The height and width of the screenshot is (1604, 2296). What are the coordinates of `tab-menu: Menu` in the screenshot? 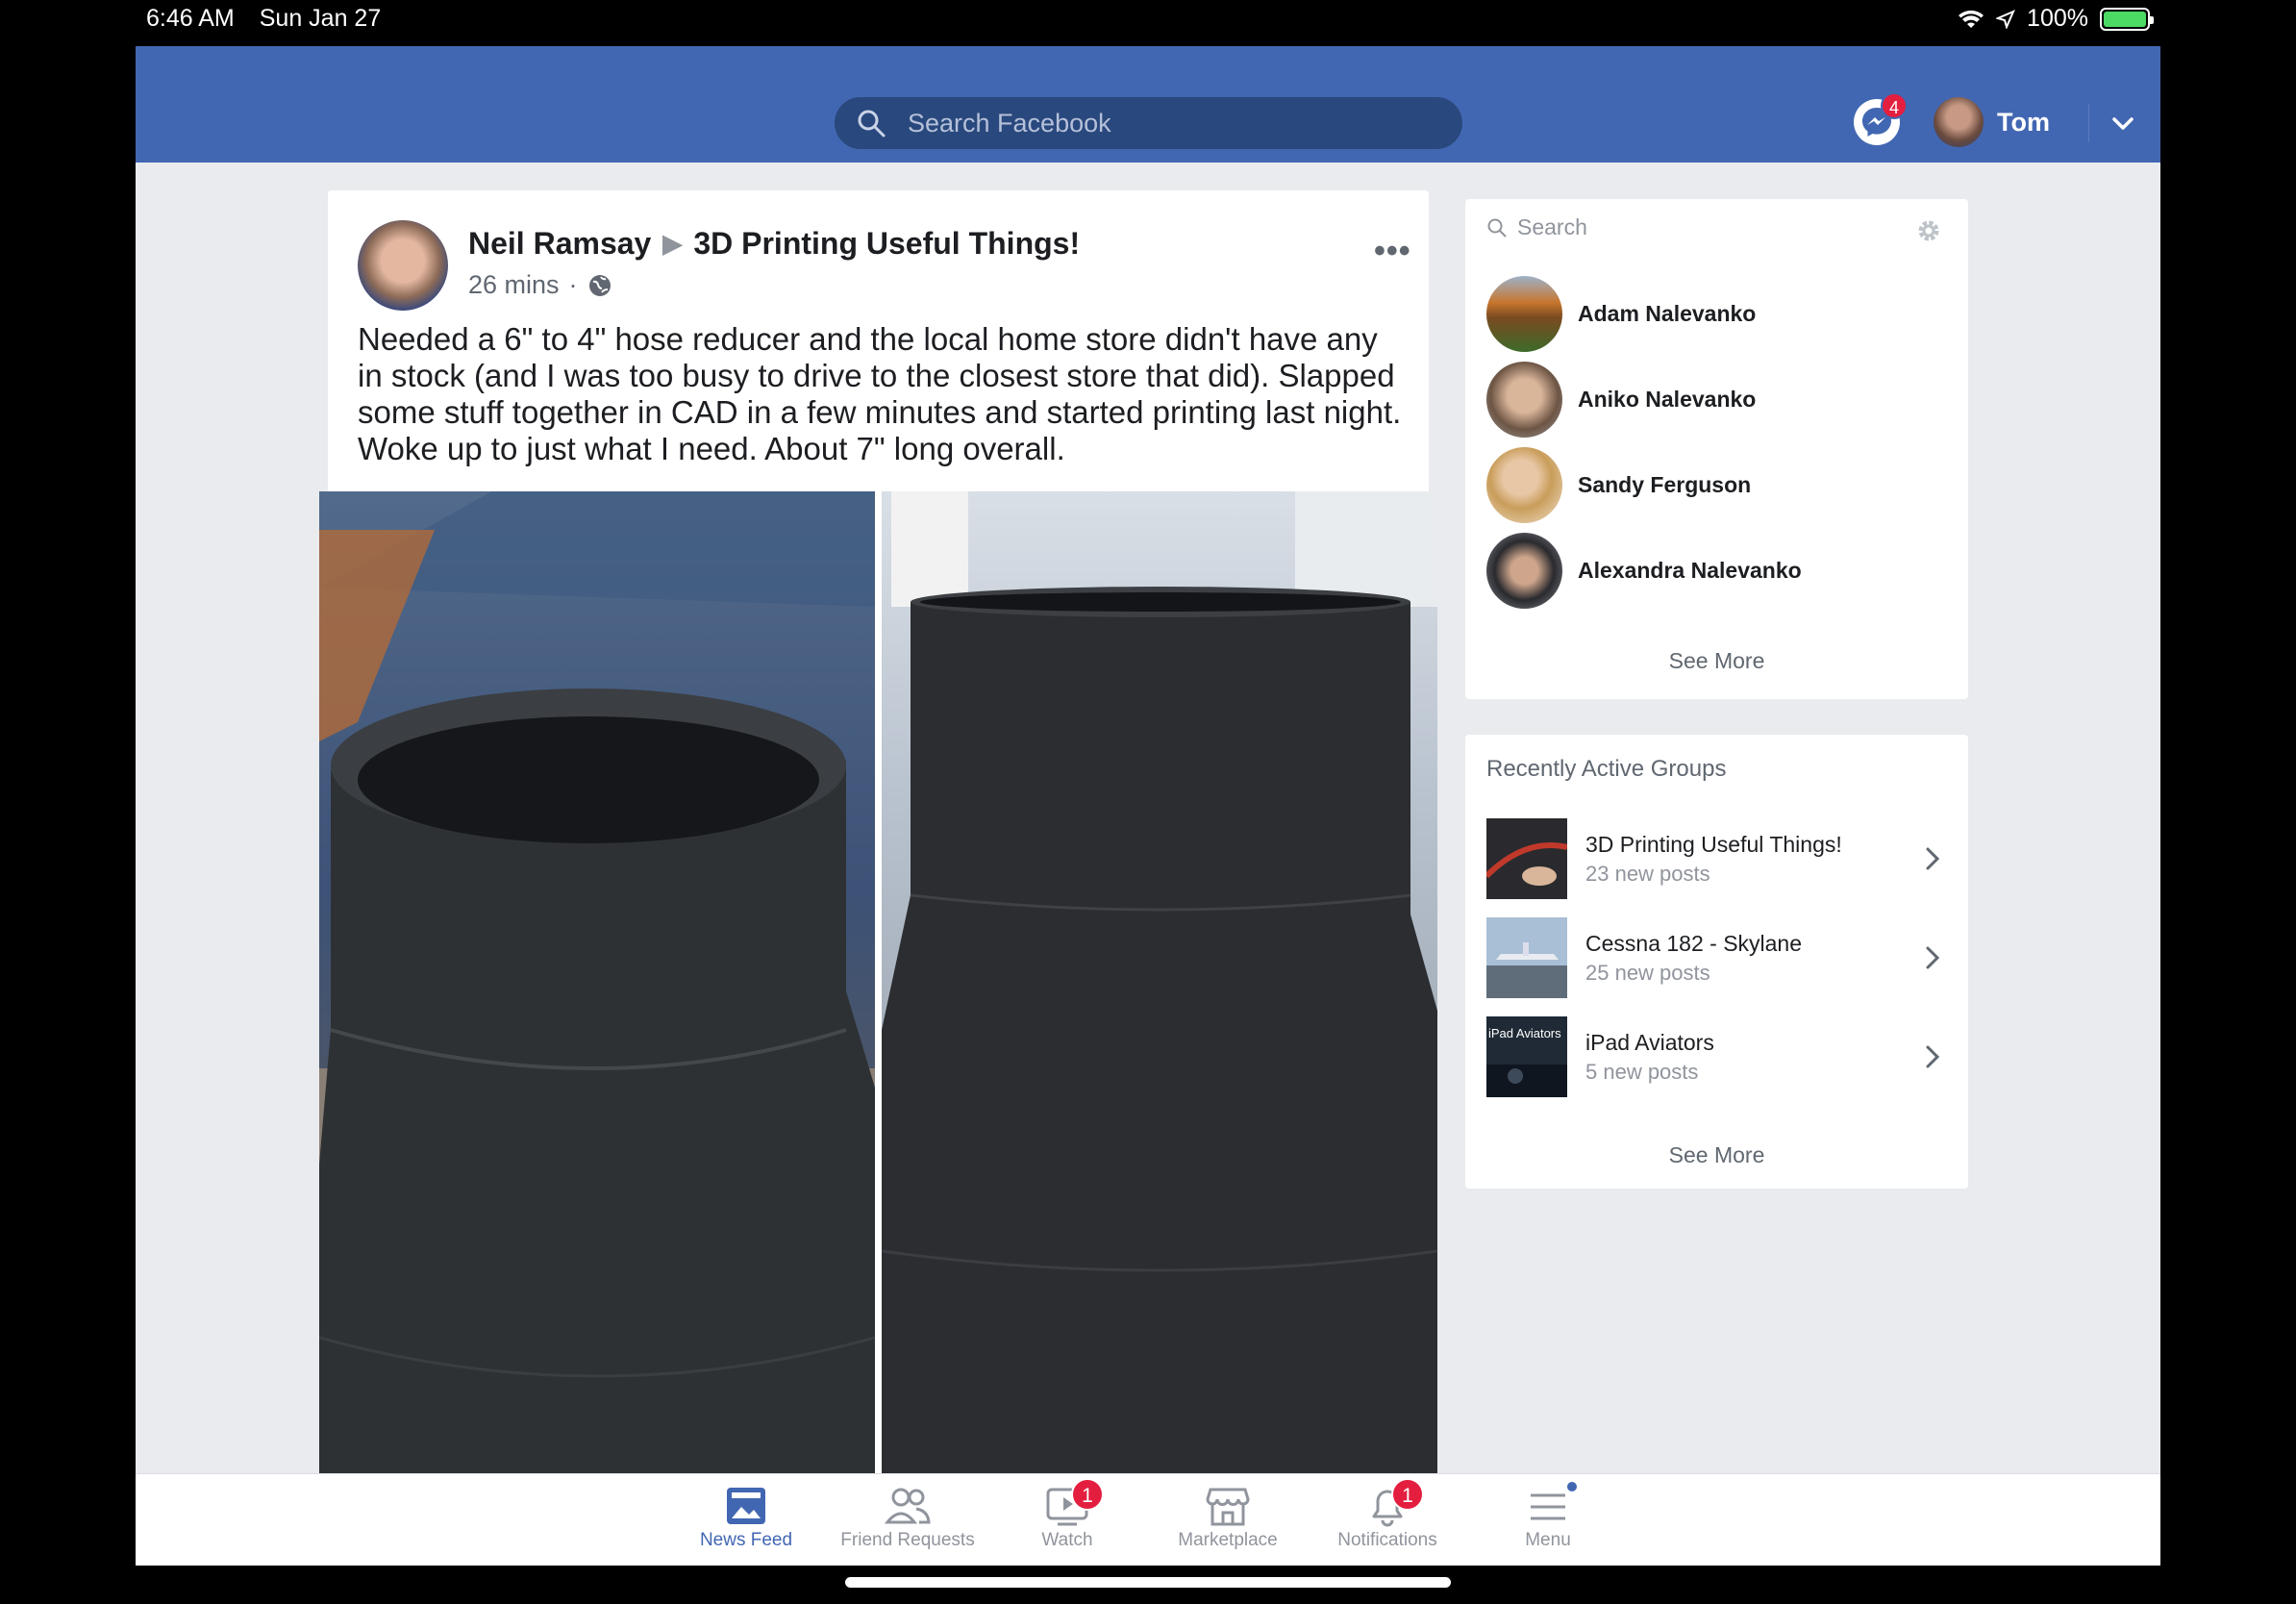 It's located at (1548, 1515).